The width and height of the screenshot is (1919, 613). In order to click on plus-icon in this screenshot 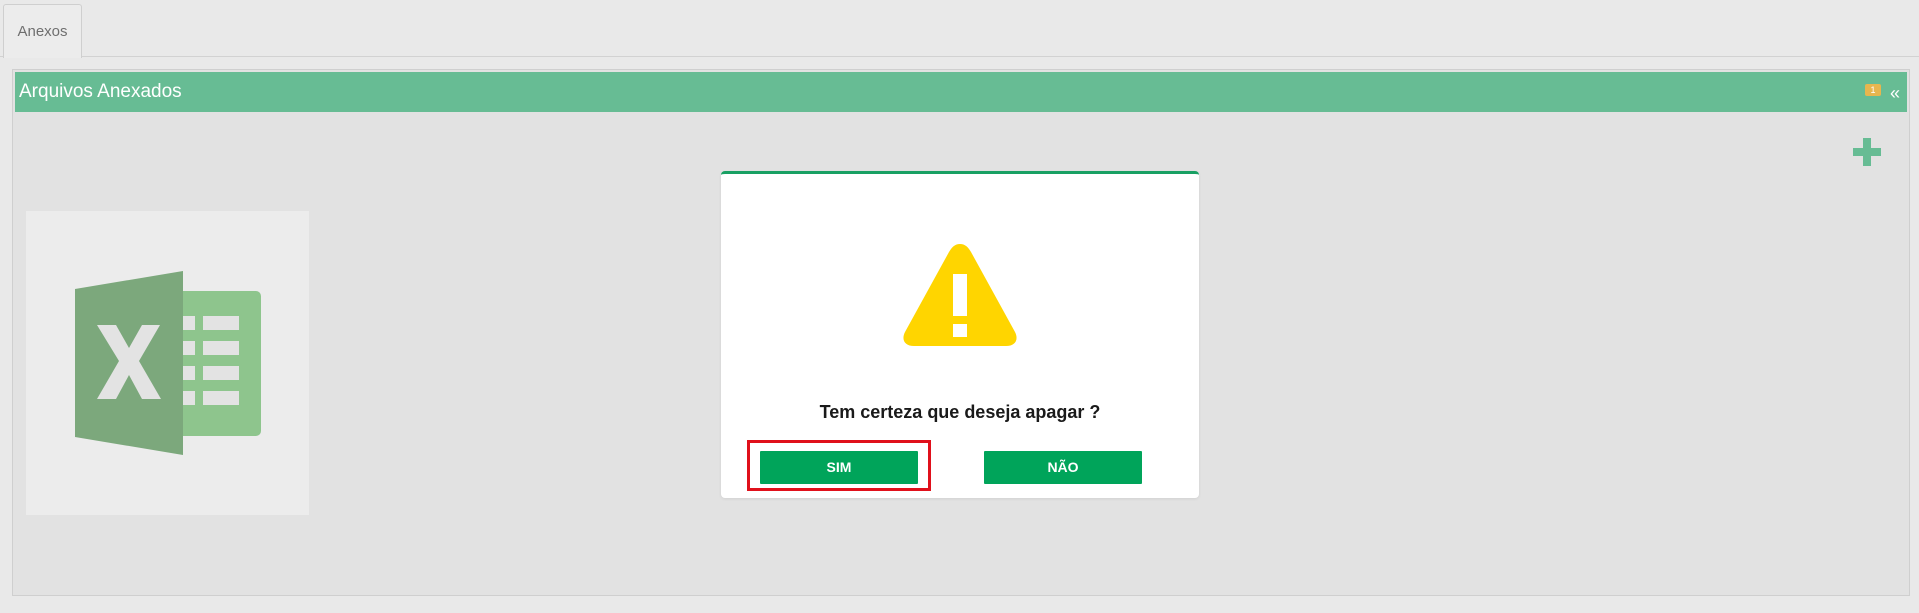, I will do `click(1867, 152)`.